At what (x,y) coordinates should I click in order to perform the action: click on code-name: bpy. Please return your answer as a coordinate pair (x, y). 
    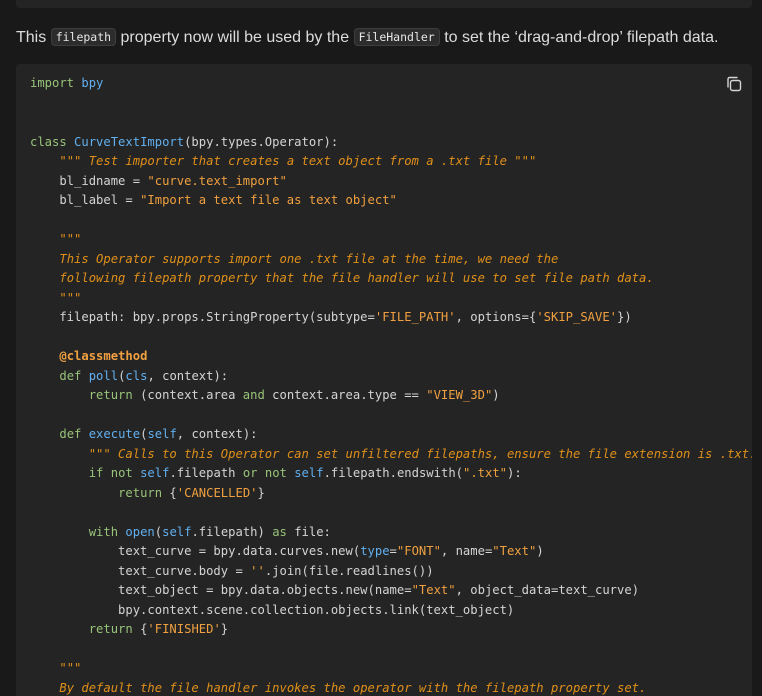
    Looking at the image, I should click on (92, 83).